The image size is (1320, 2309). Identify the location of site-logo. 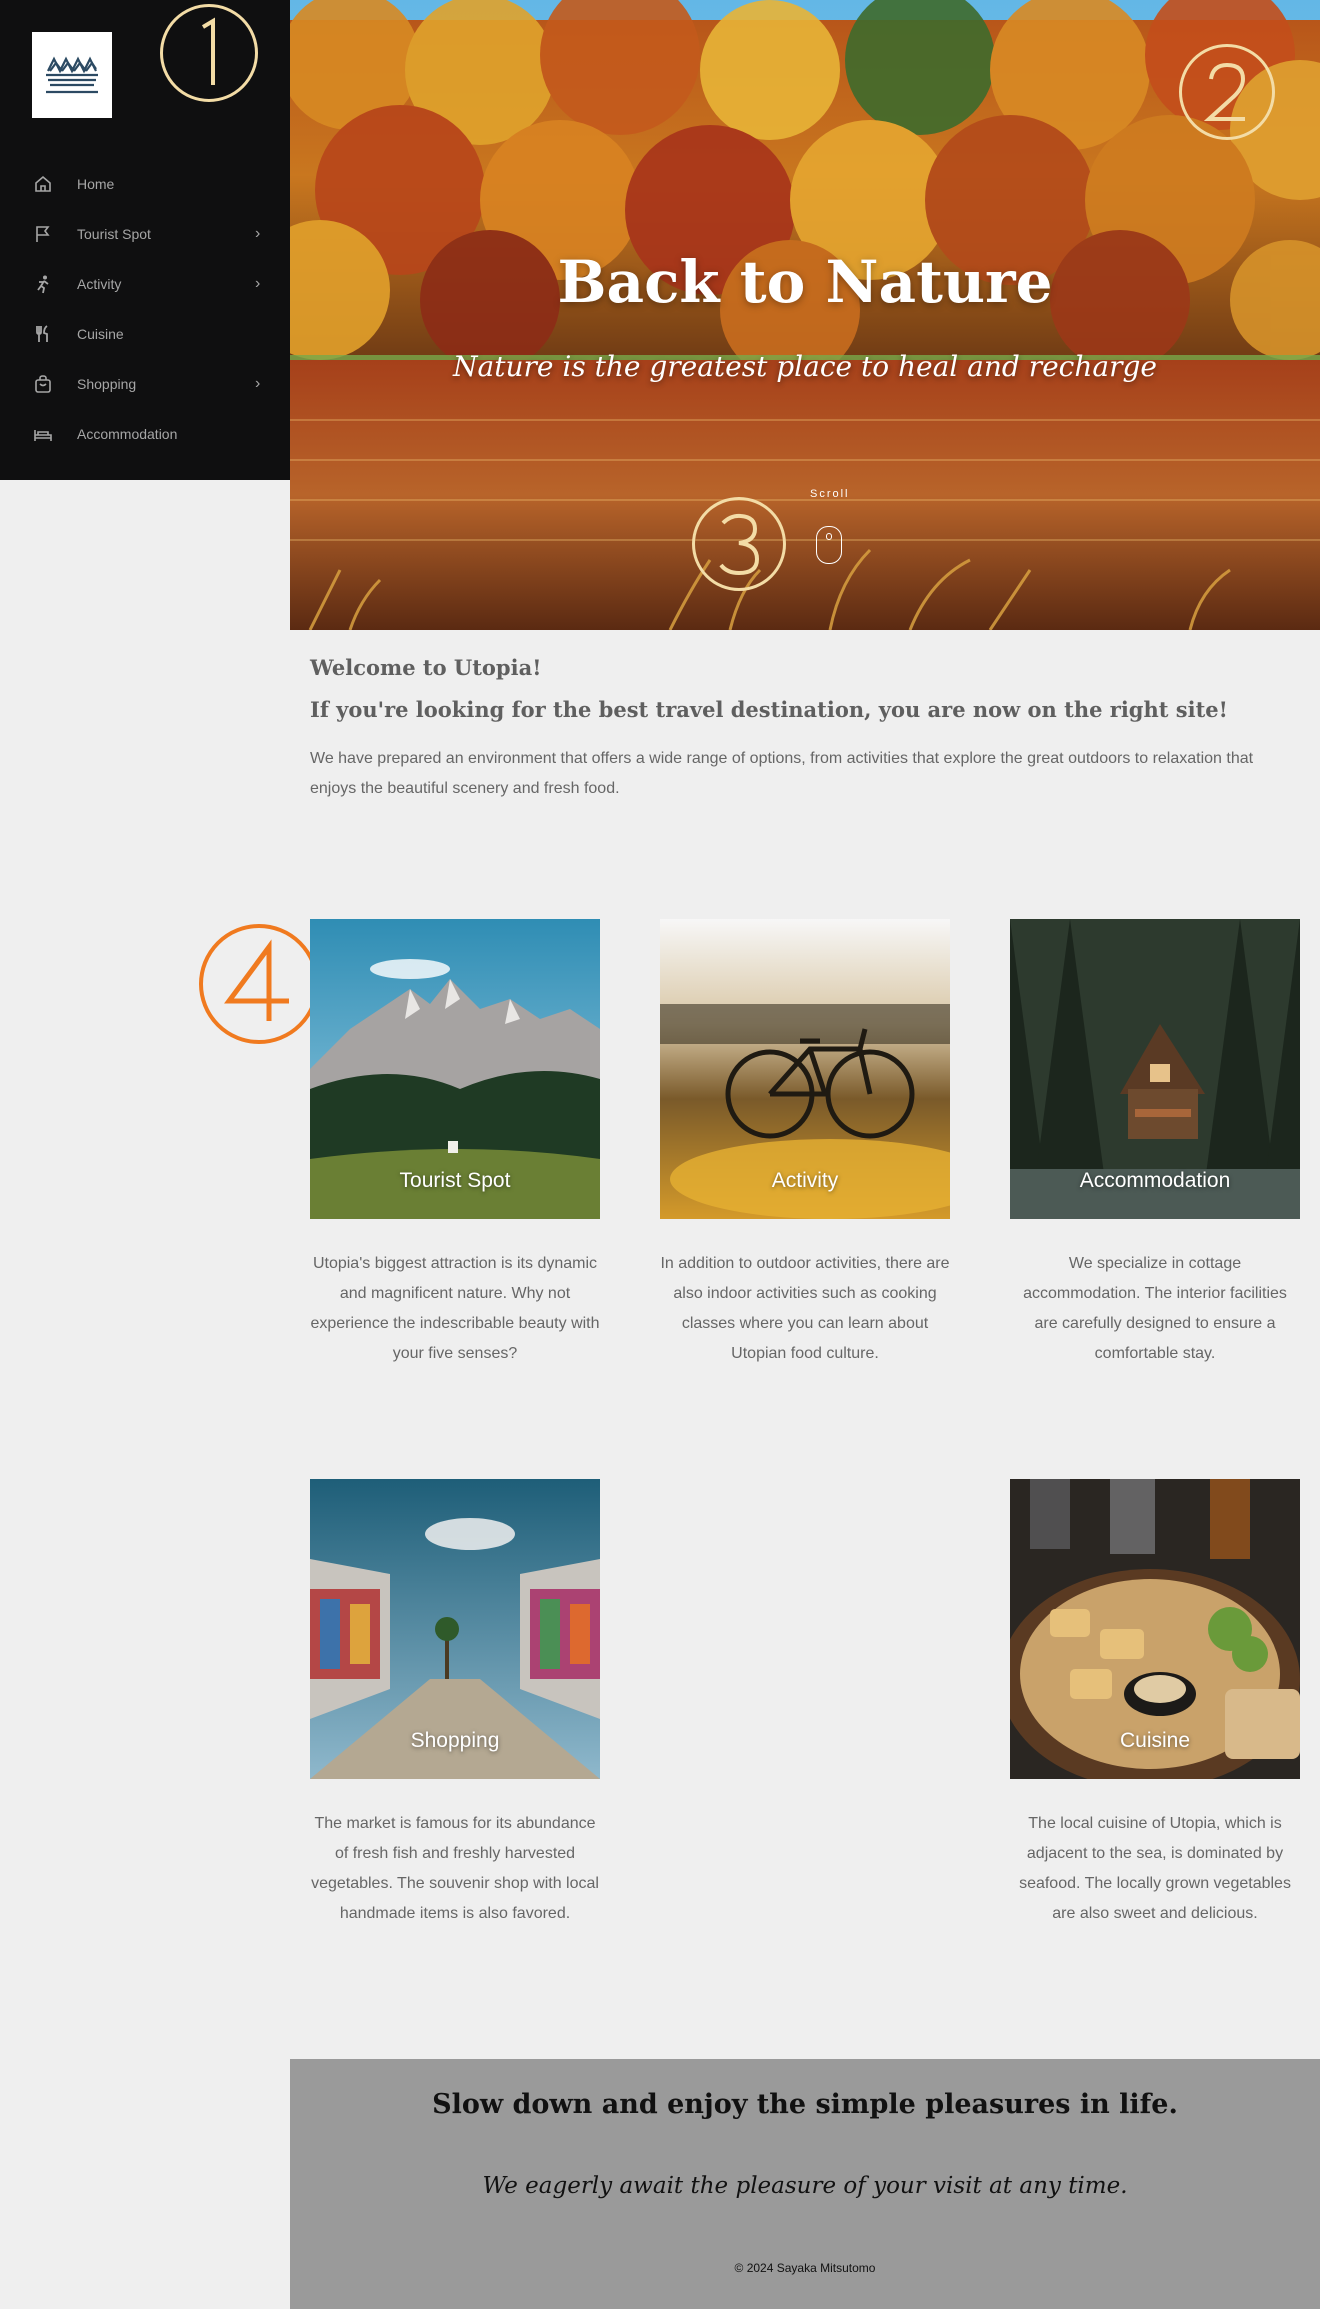
(72, 75).